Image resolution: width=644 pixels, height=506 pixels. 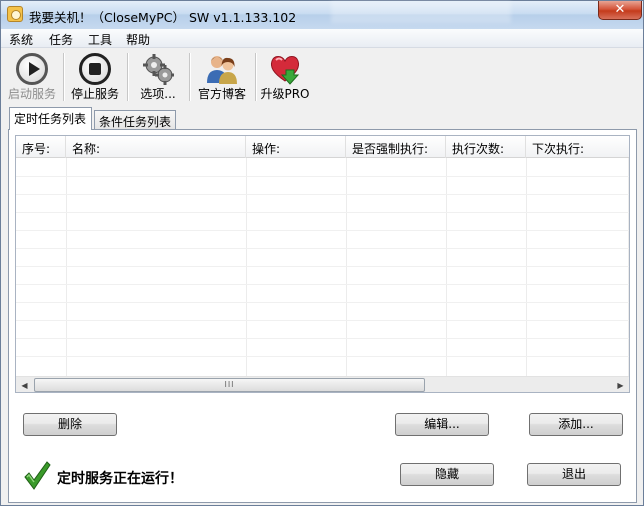 I want to click on menu-bar: 系统 任务 工具 帮助, so click(x=322, y=38).